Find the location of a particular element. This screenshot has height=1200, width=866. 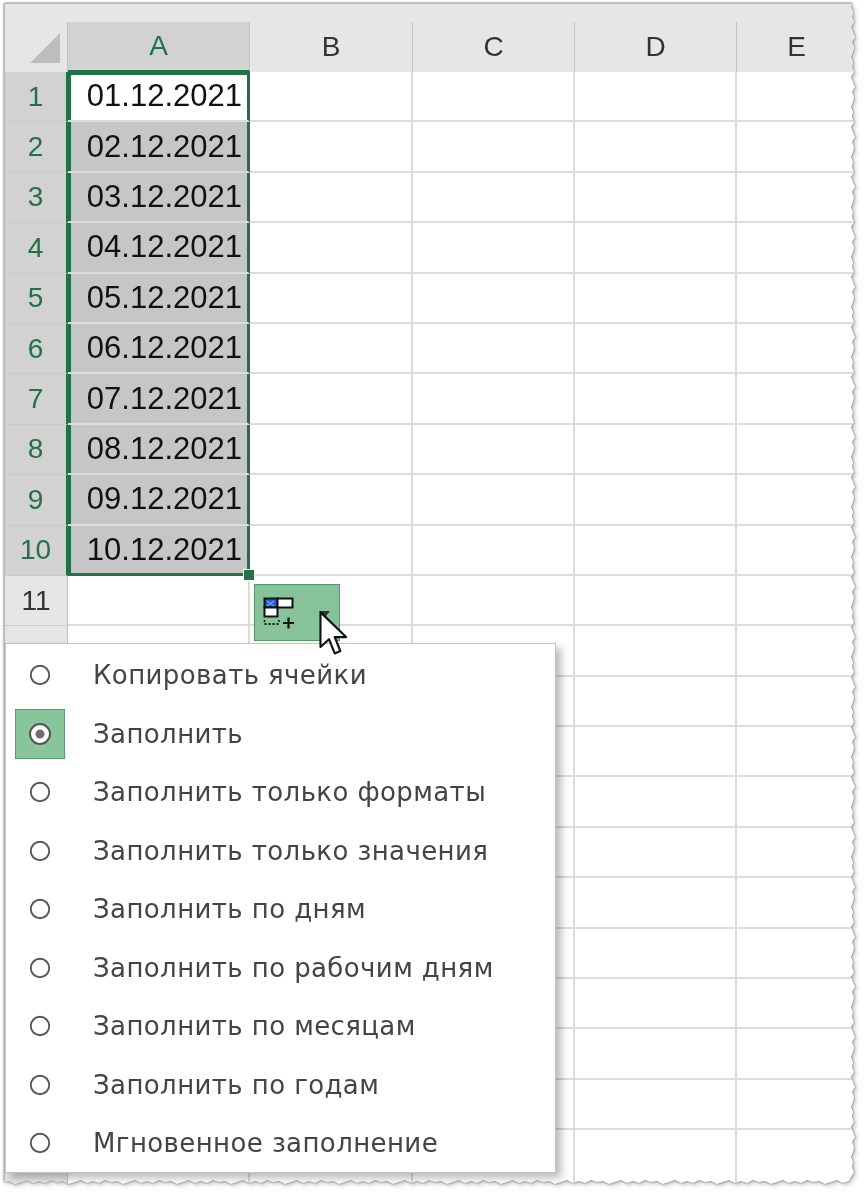

spreadsheet-cell: 03.12.2021 is located at coordinates (159, 198).